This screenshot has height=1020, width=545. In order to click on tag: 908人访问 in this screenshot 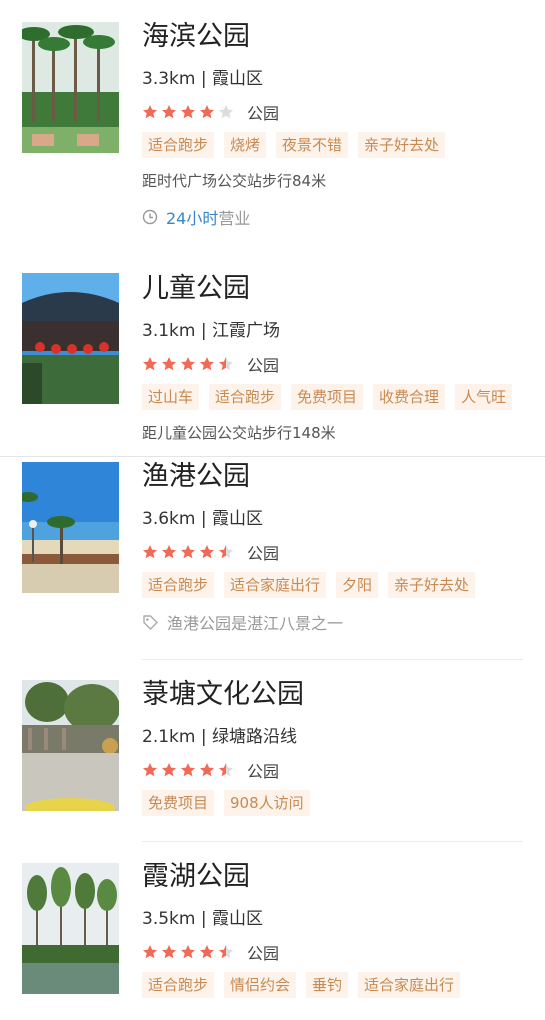, I will do `click(267, 803)`.